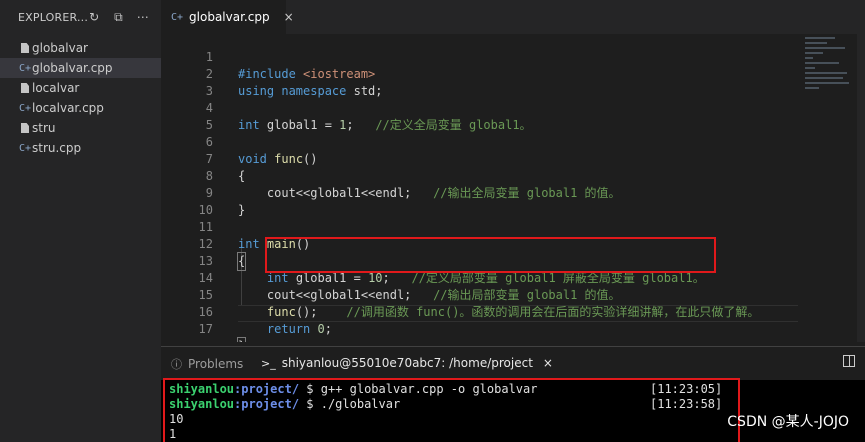 The height and width of the screenshot is (442, 865). Describe the element at coordinates (80, 128) in the screenshot. I see `file-item-stru: stru` at that location.